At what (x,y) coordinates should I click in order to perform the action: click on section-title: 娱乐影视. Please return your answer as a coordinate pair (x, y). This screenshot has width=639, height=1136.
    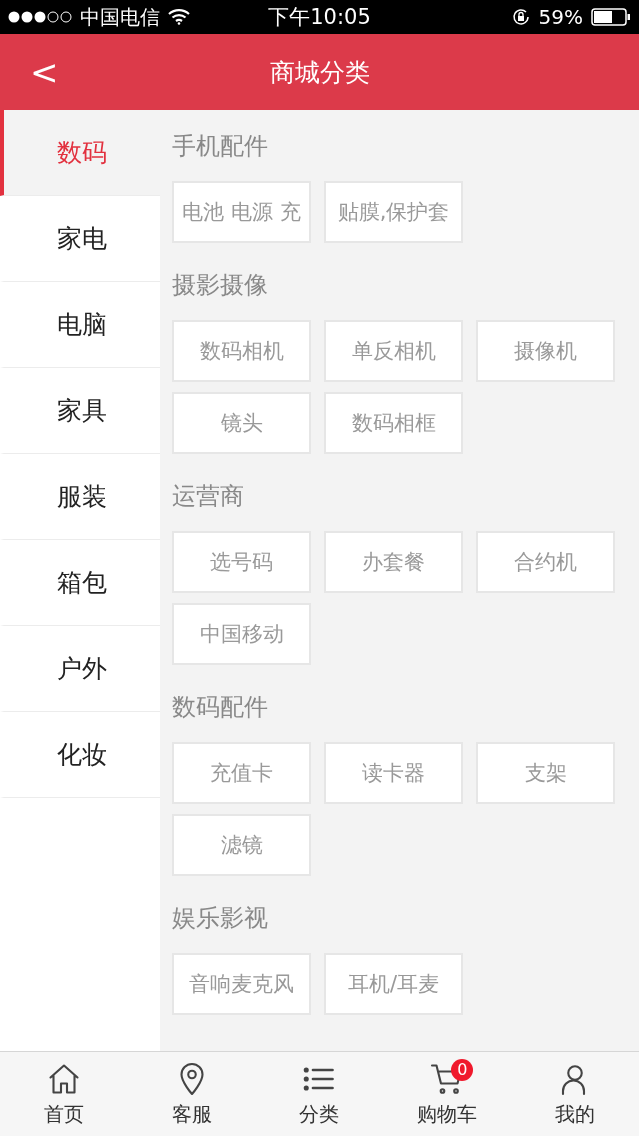
    Looking at the image, I should click on (220, 918).